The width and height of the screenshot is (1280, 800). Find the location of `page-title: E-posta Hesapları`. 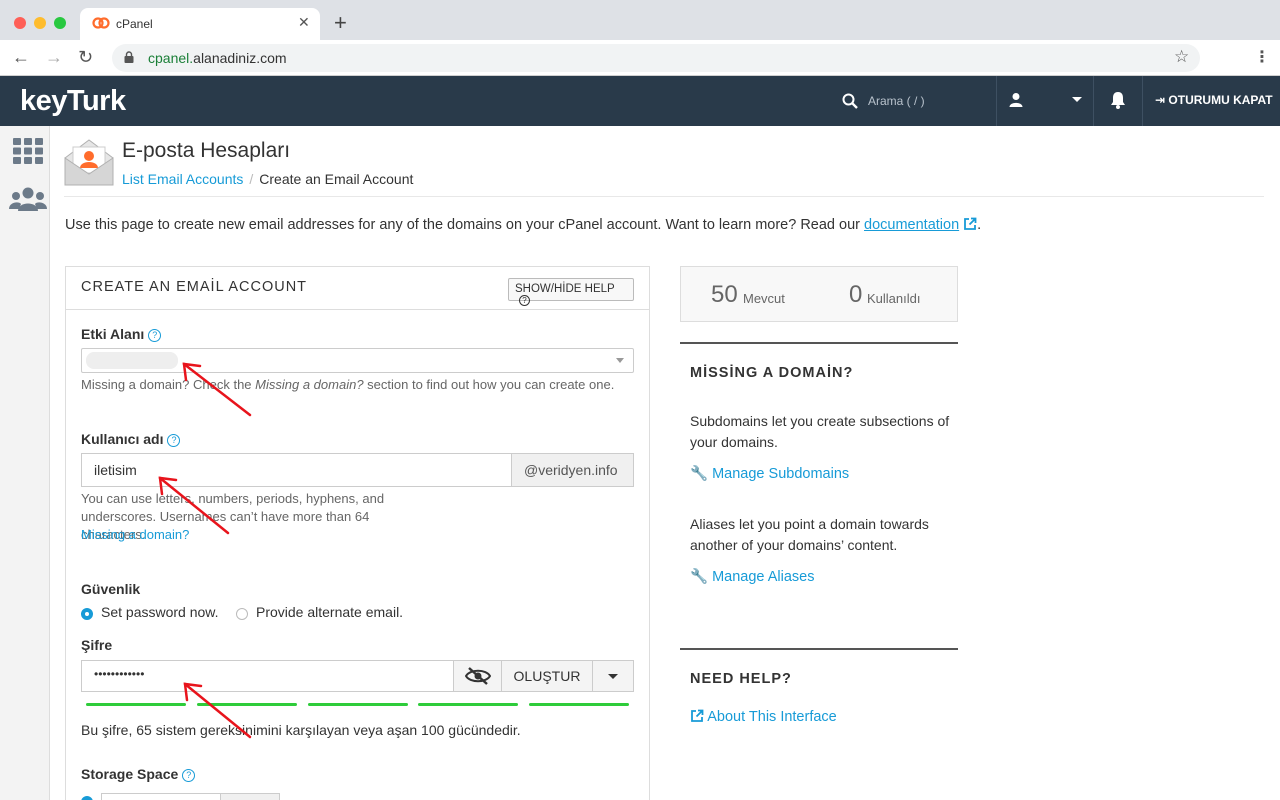

page-title: E-posta Hesapları is located at coordinates (206, 150).